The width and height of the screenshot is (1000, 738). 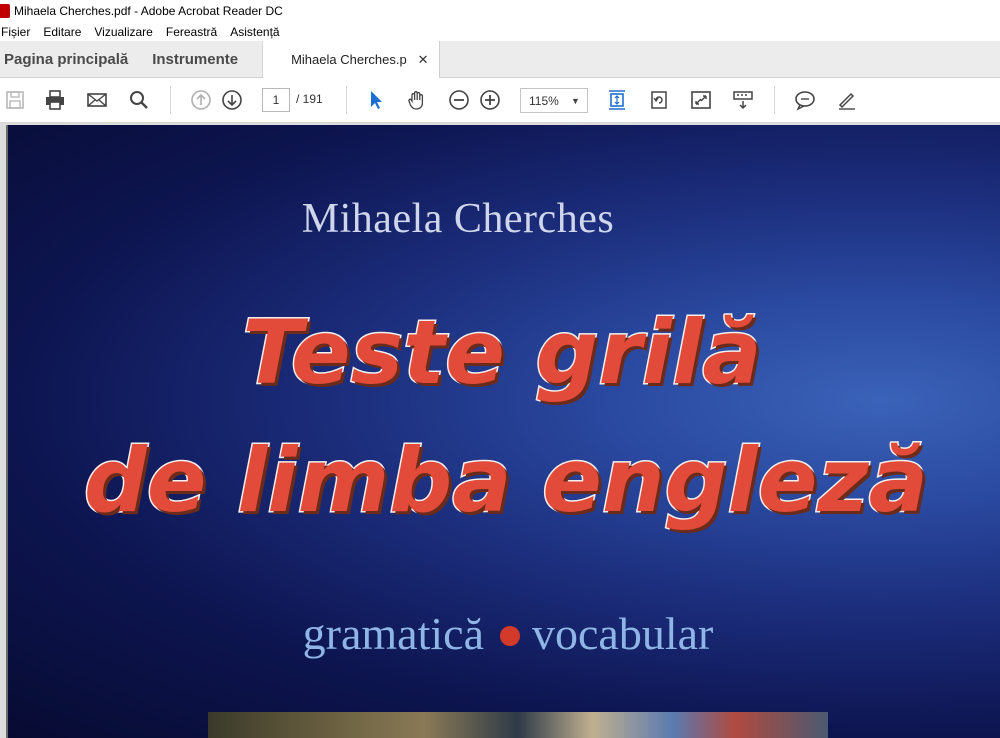 I want to click on zoom-in-icon, so click(x=490, y=100).